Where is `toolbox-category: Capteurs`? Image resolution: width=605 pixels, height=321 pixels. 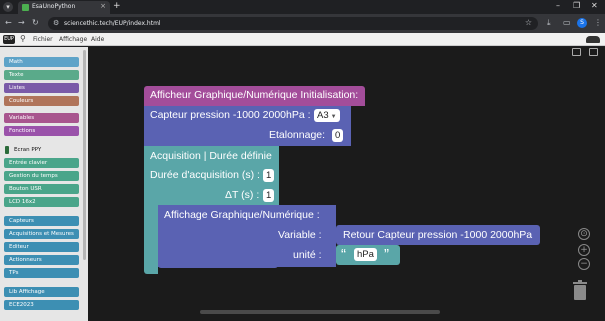
toolbox-category: Capteurs is located at coordinates (41, 221).